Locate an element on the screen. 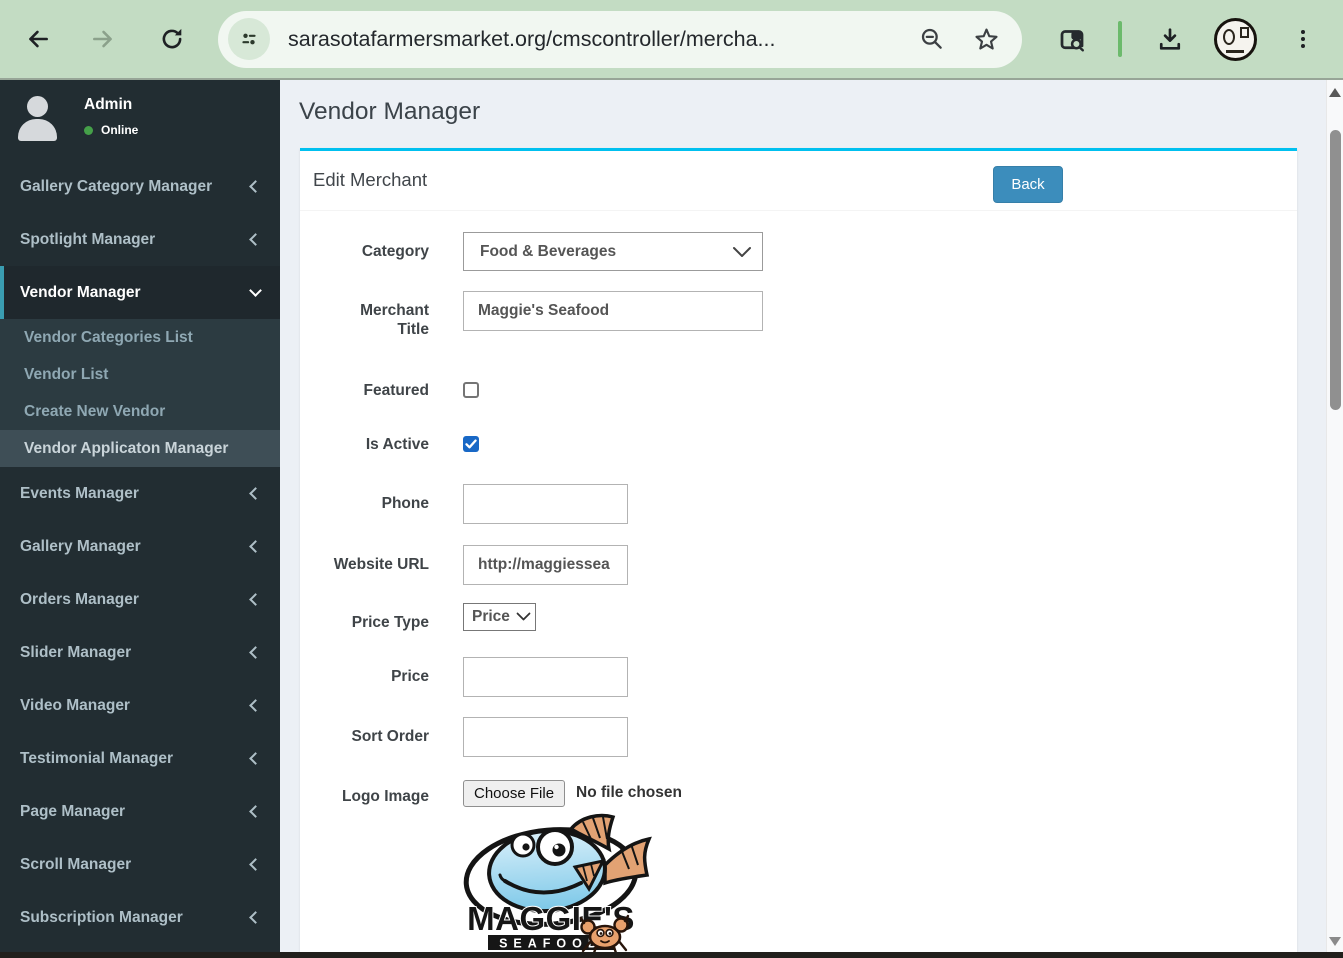  browser-reload-button is located at coordinates (172, 39).